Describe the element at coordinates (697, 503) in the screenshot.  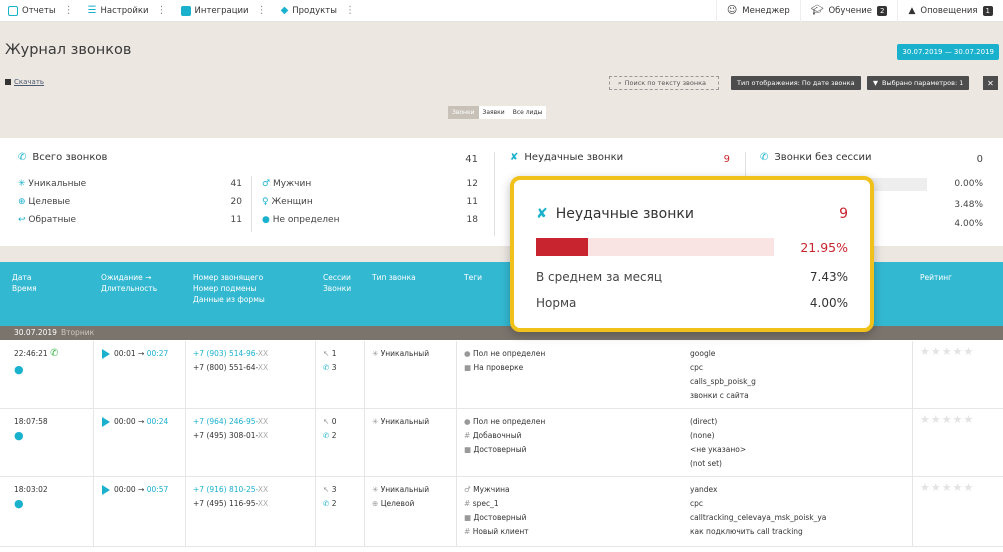
I see `source-2: cpc` at that location.